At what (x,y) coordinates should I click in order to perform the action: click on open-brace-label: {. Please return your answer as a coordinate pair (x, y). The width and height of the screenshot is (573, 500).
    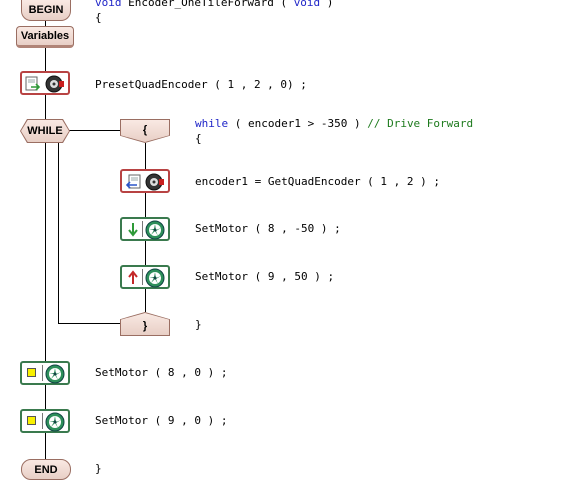
    Looking at the image, I should click on (145, 129).